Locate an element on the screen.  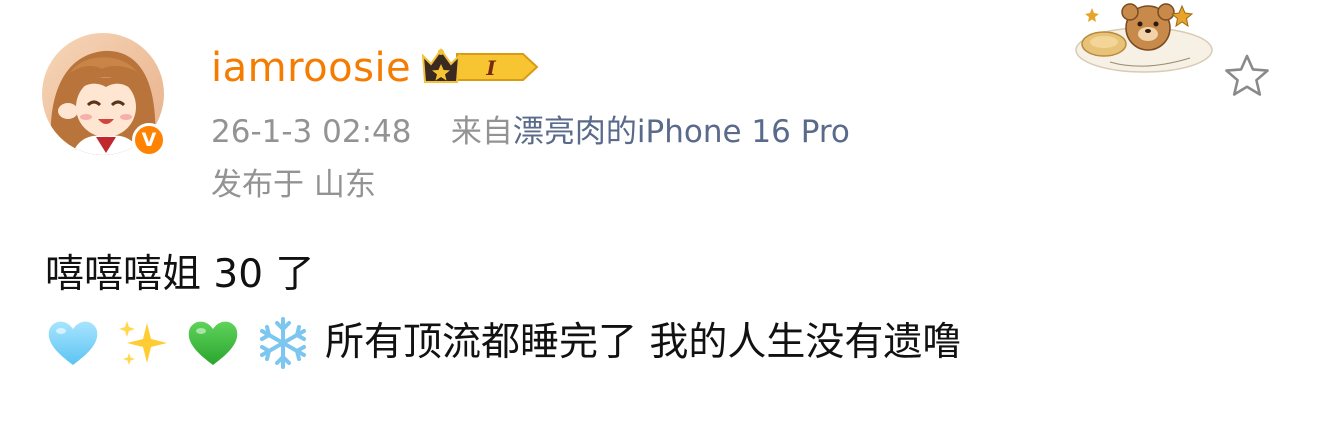
source-prefix: 来自 is located at coordinates (481, 132).